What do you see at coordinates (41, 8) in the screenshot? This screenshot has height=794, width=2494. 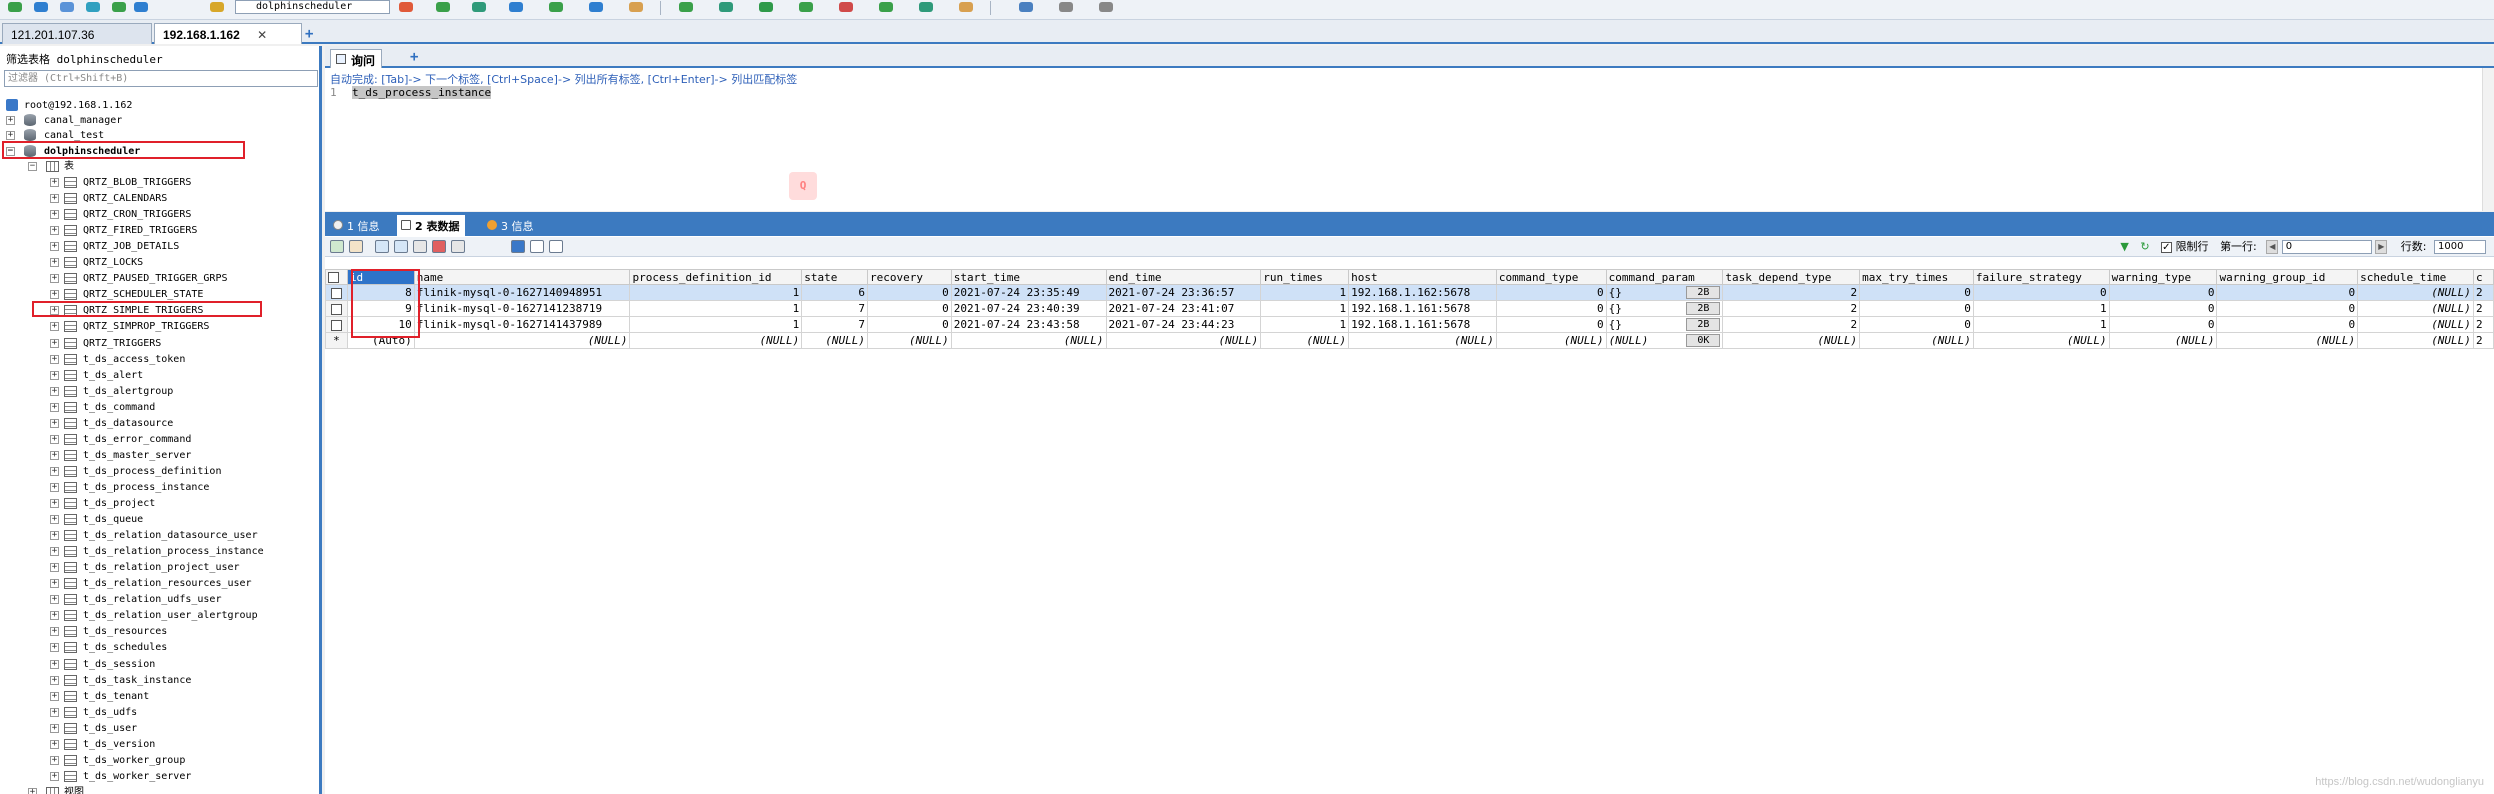 I see `new-query-icon` at bounding box center [41, 8].